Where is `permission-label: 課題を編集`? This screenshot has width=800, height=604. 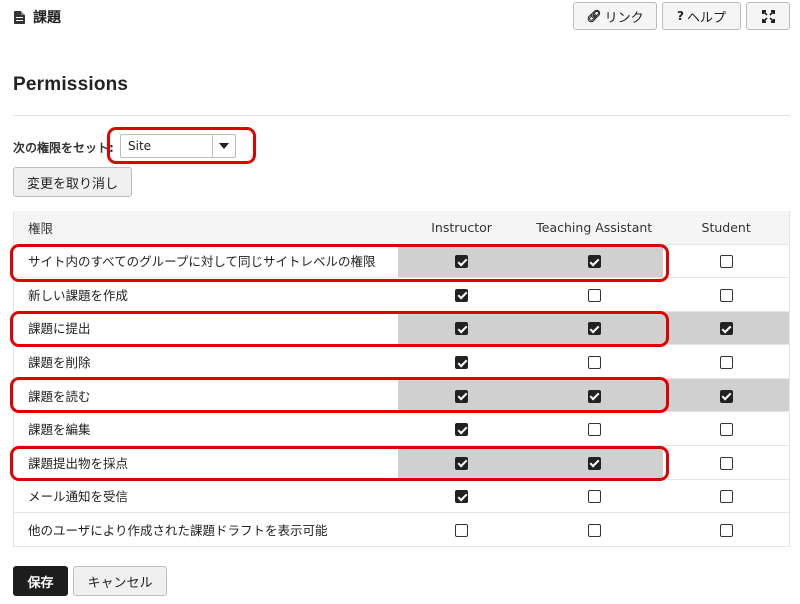 permission-label: 課題を編集 is located at coordinates (205, 429).